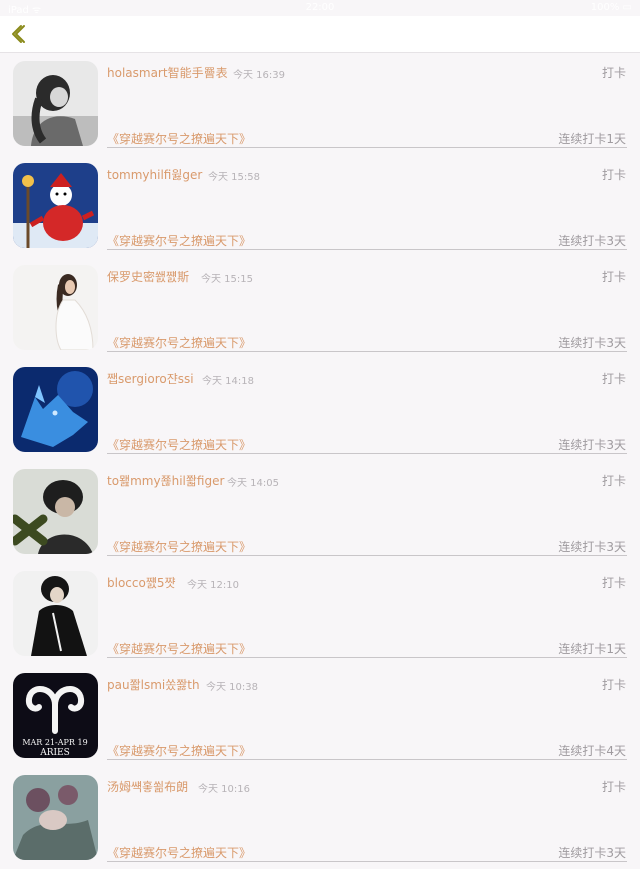 The width and height of the screenshot is (640, 869). I want to click on avatar-boy-cross-icon, so click(55, 511).